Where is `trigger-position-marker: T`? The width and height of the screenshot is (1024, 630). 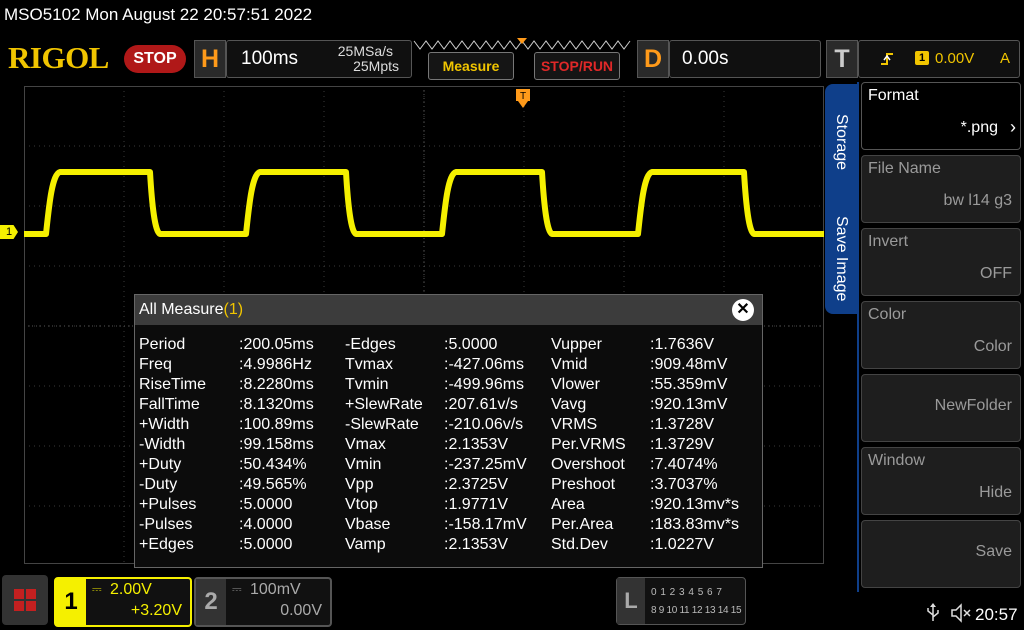
trigger-position-marker: T is located at coordinates (523, 99).